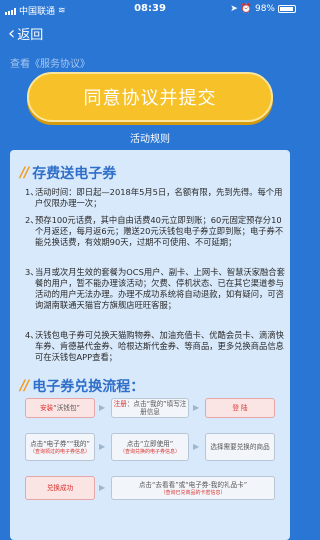  What do you see at coordinates (240, 447) in the screenshot?
I see `flow-step-choose: 选择需要兑换的商品` at bounding box center [240, 447].